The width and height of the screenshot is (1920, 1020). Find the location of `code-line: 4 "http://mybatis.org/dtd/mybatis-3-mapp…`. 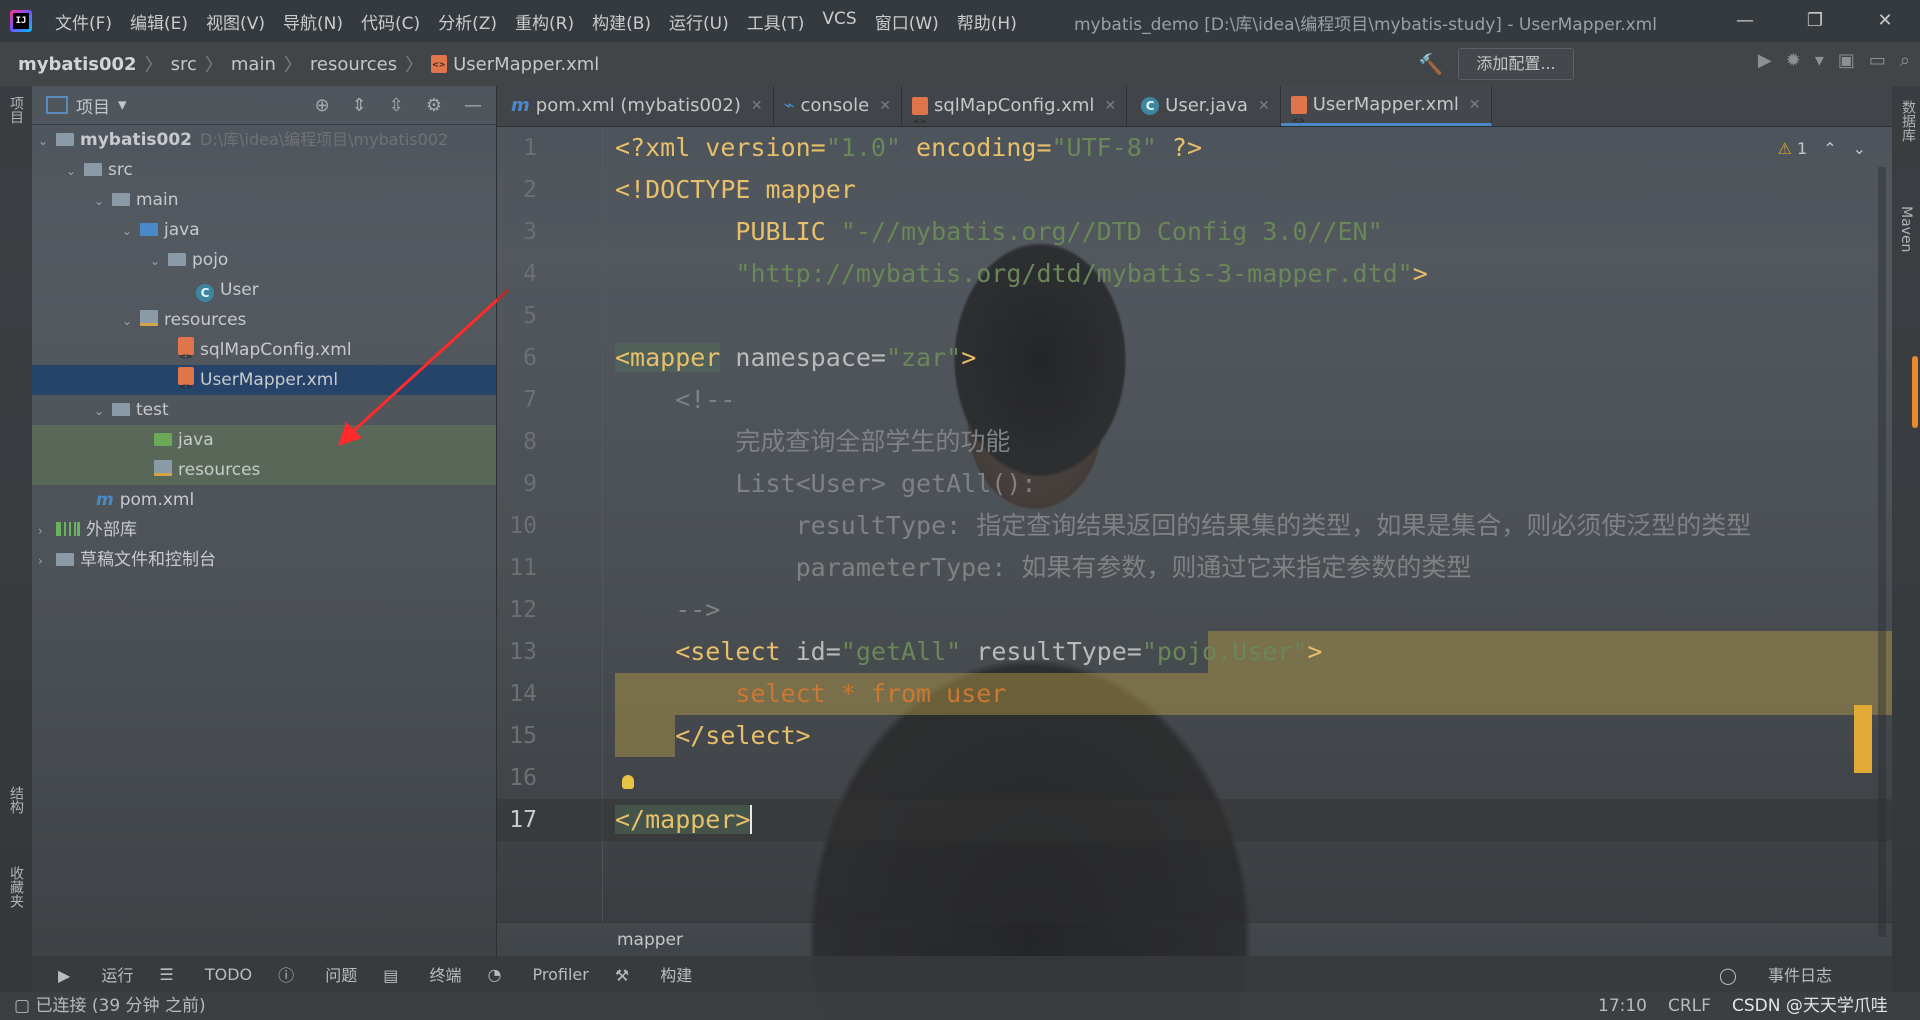

code-line: 4 "http://mybatis.org/dtd/mybatis-3-mapp… is located at coordinates (975, 273).